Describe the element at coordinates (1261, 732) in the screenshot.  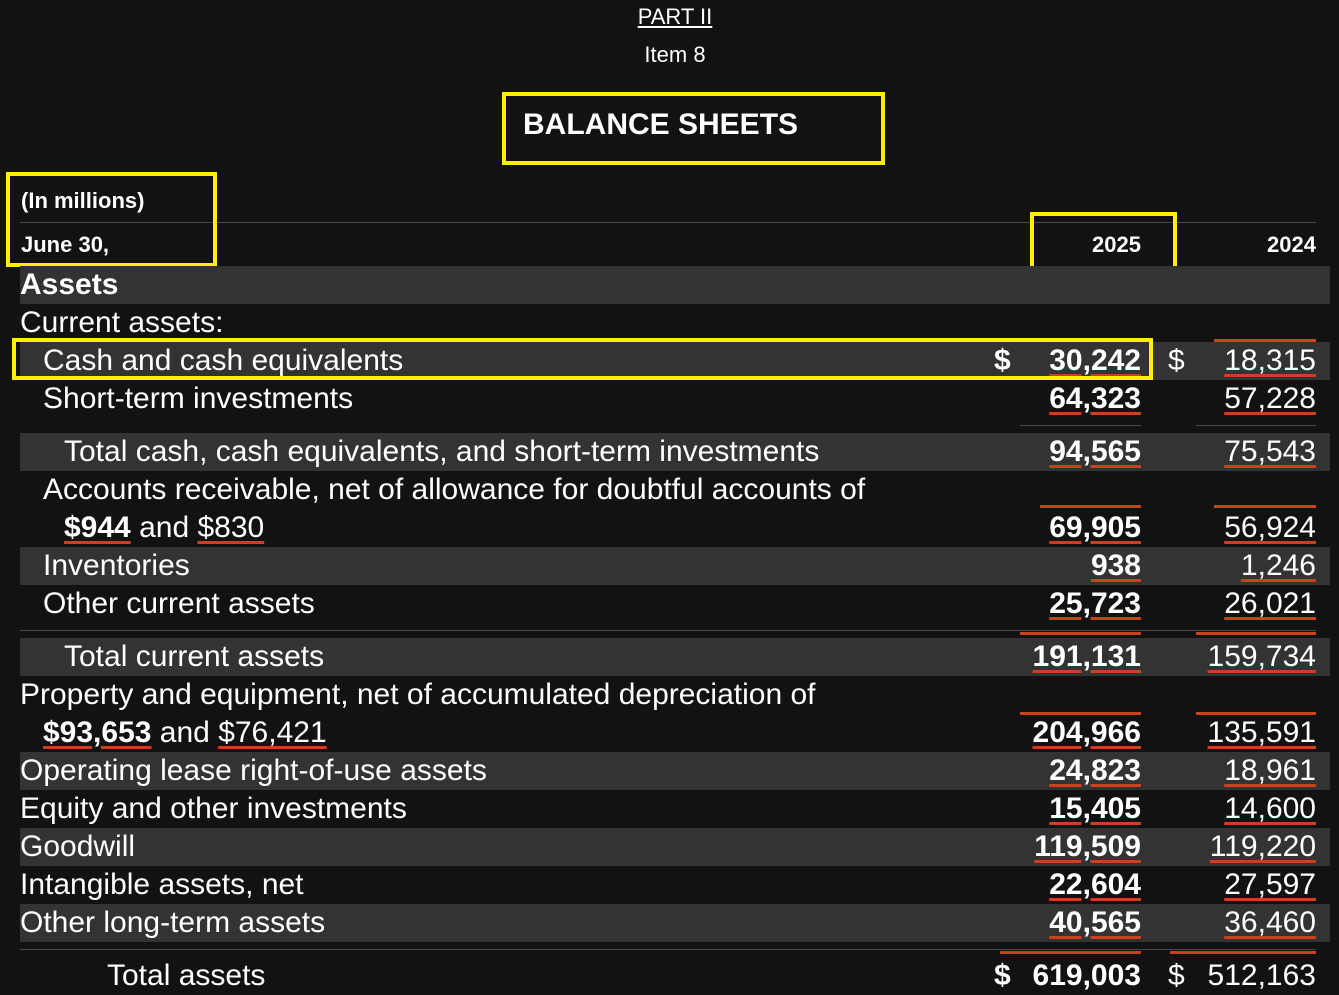
I see `value-2024: 135,591` at that location.